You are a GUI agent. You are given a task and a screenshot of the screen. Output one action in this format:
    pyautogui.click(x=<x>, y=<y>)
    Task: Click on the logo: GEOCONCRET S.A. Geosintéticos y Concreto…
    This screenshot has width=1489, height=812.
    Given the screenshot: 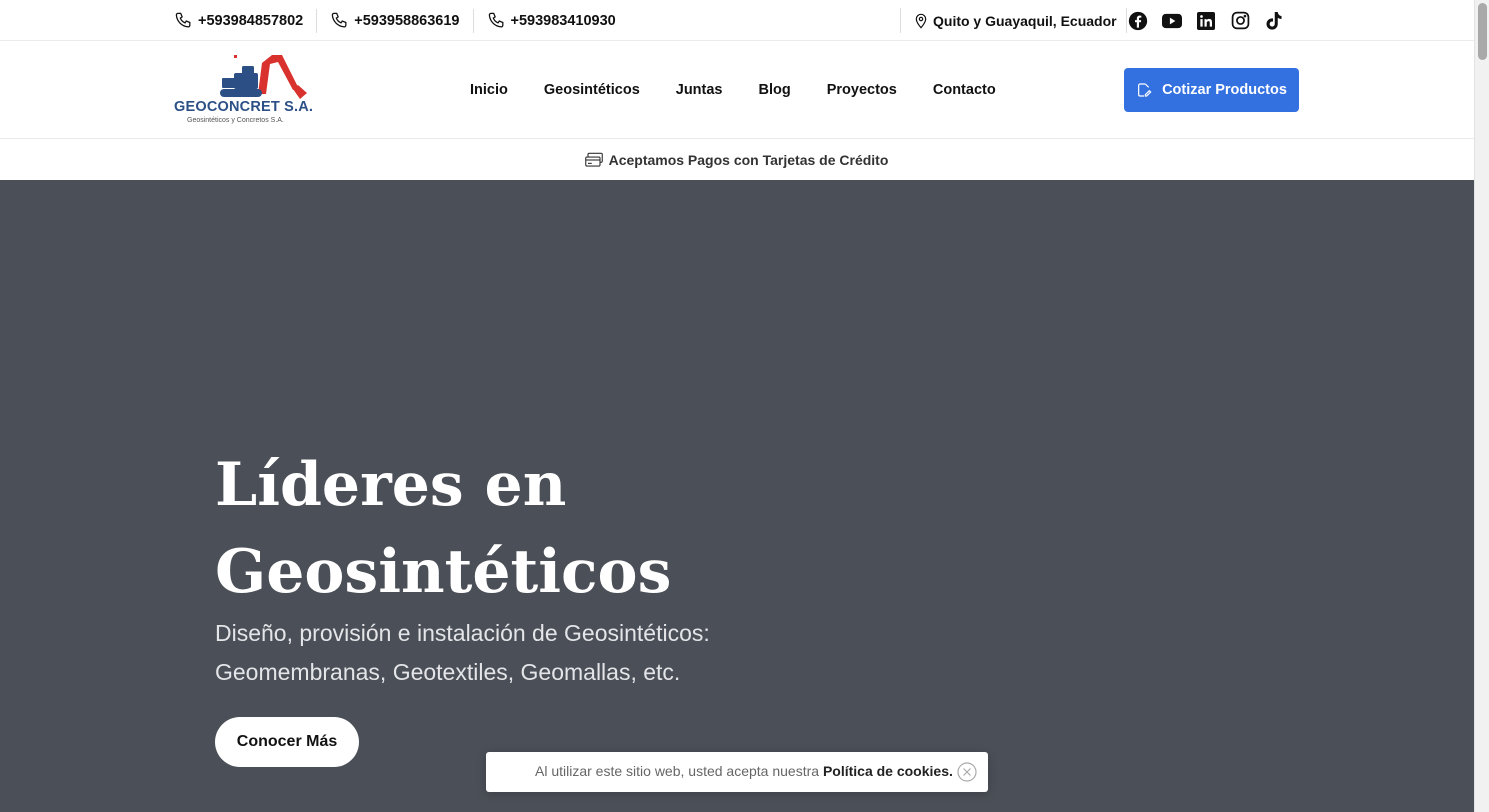 What is the action you would take?
    pyautogui.click(x=244, y=90)
    